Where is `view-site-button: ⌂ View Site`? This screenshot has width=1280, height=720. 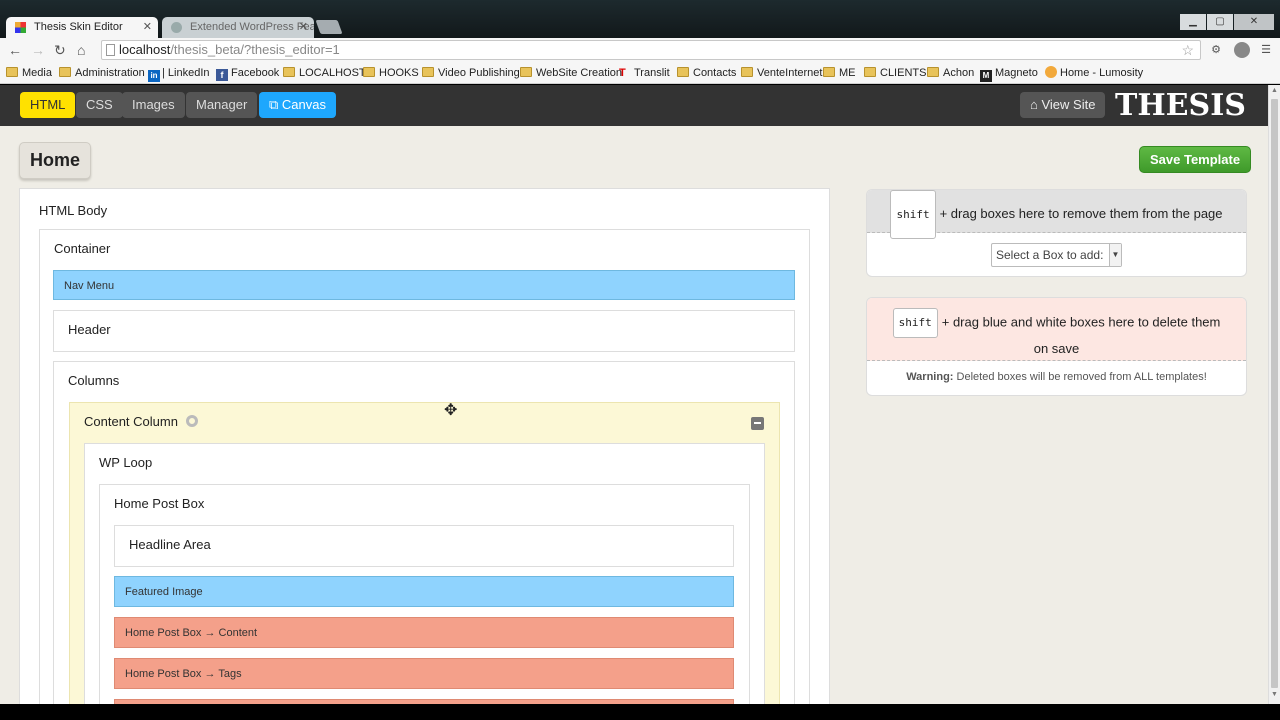
view-site-button: ⌂ View Site is located at coordinates (1063, 105).